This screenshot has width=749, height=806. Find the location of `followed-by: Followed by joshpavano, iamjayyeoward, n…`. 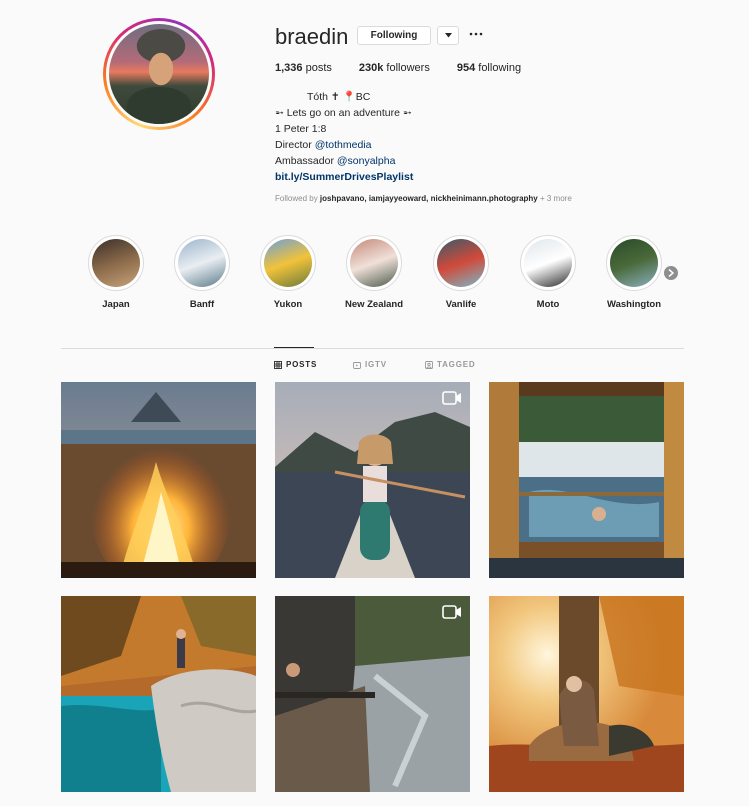

followed-by: Followed by joshpavano, iamjayyeoward, n… is located at coordinates (423, 198).